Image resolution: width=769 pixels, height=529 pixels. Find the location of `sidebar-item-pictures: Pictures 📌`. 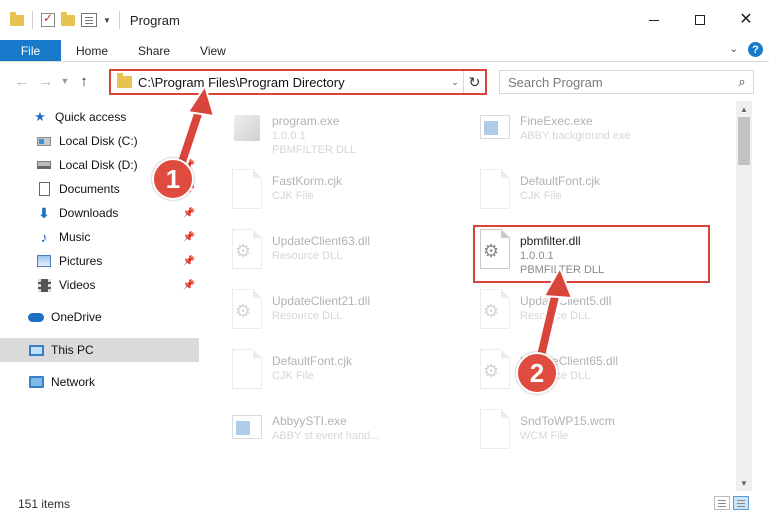

sidebar-item-pictures: Pictures 📌 is located at coordinates (99, 261).